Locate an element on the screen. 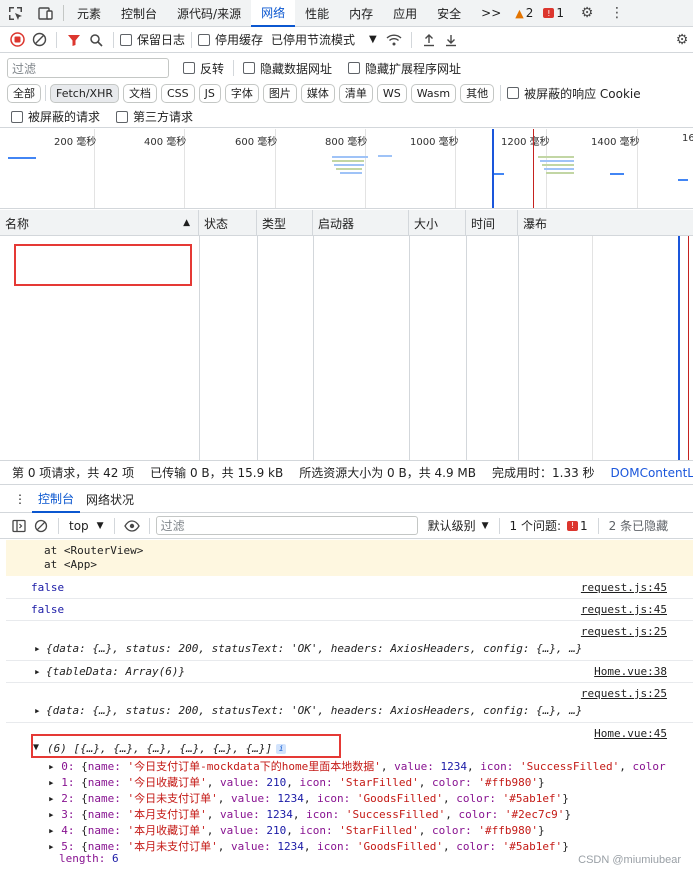 Image resolution: width=693 pixels, height=872 pixels. column-header-name: 名称 ▲ is located at coordinates (99, 223).